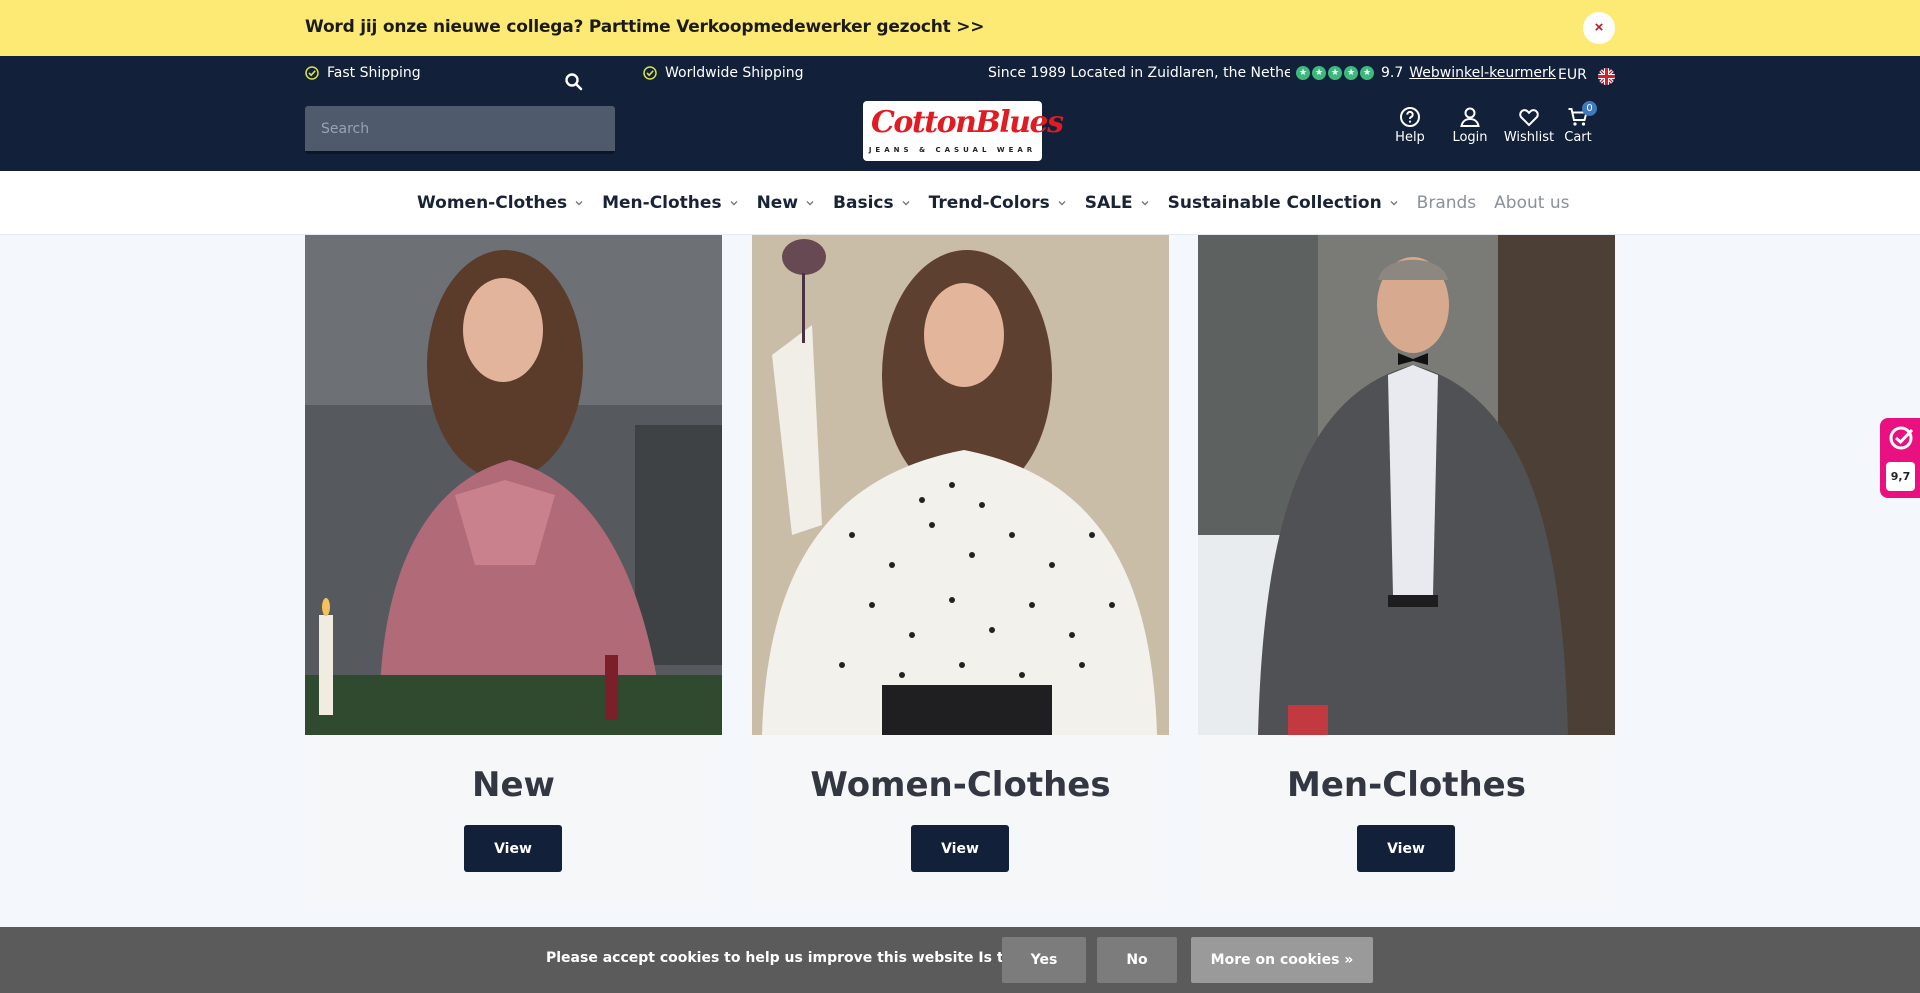  What do you see at coordinates (1137, 960) in the screenshot?
I see `cookie-no-button: No` at bounding box center [1137, 960].